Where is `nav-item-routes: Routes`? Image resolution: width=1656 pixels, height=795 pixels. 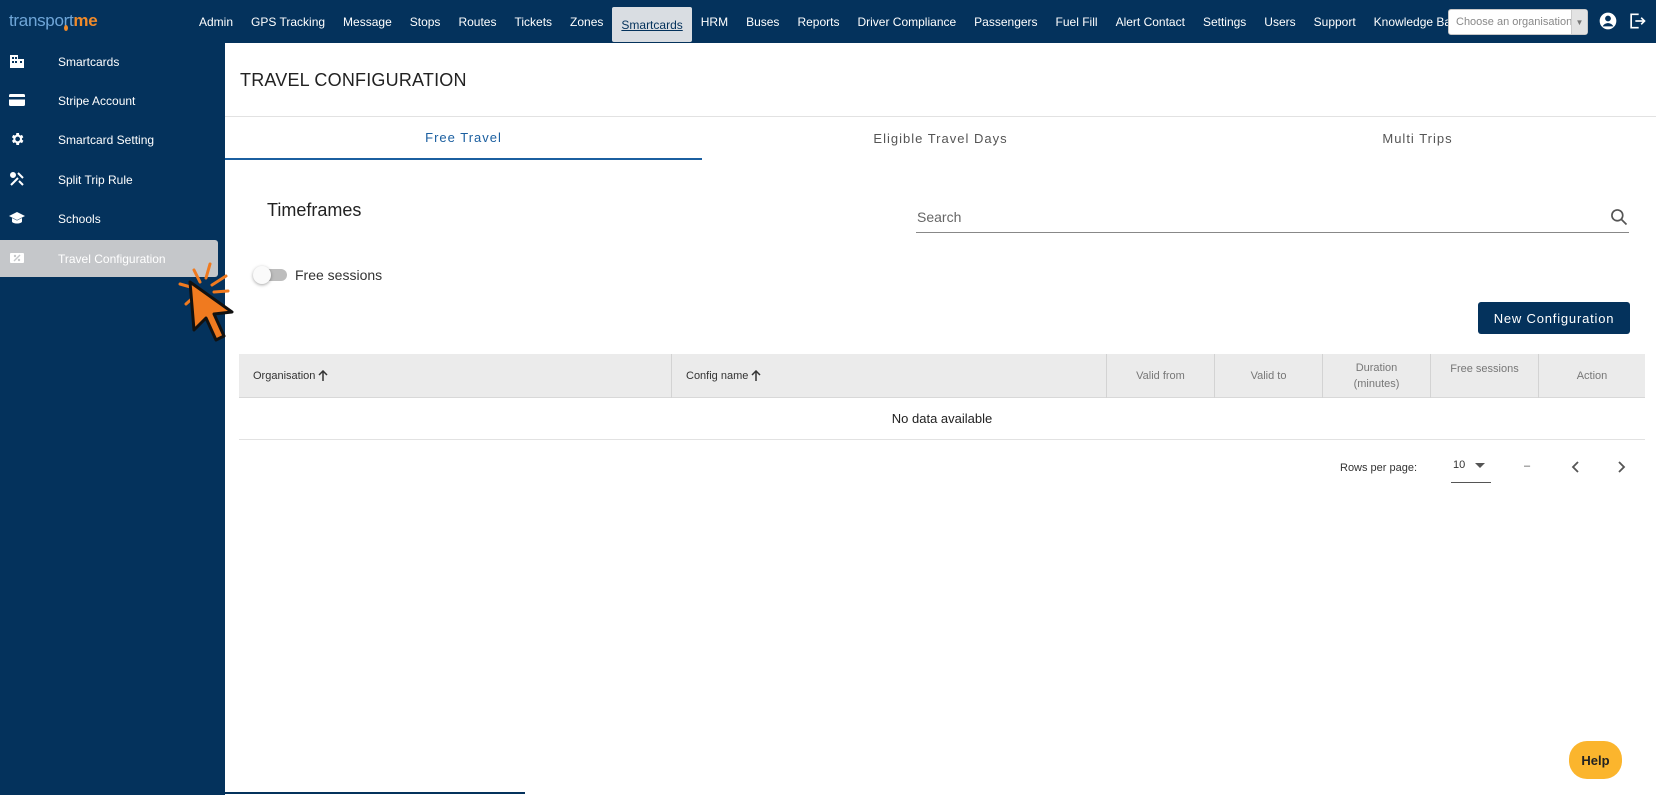
nav-item-routes: Routes is located at coordinates (477, 21).